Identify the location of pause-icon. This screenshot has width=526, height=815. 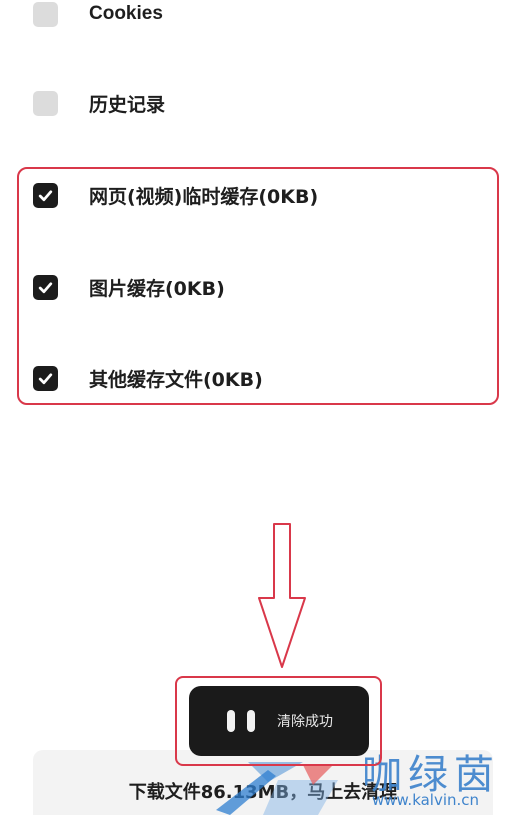
(242, 721).